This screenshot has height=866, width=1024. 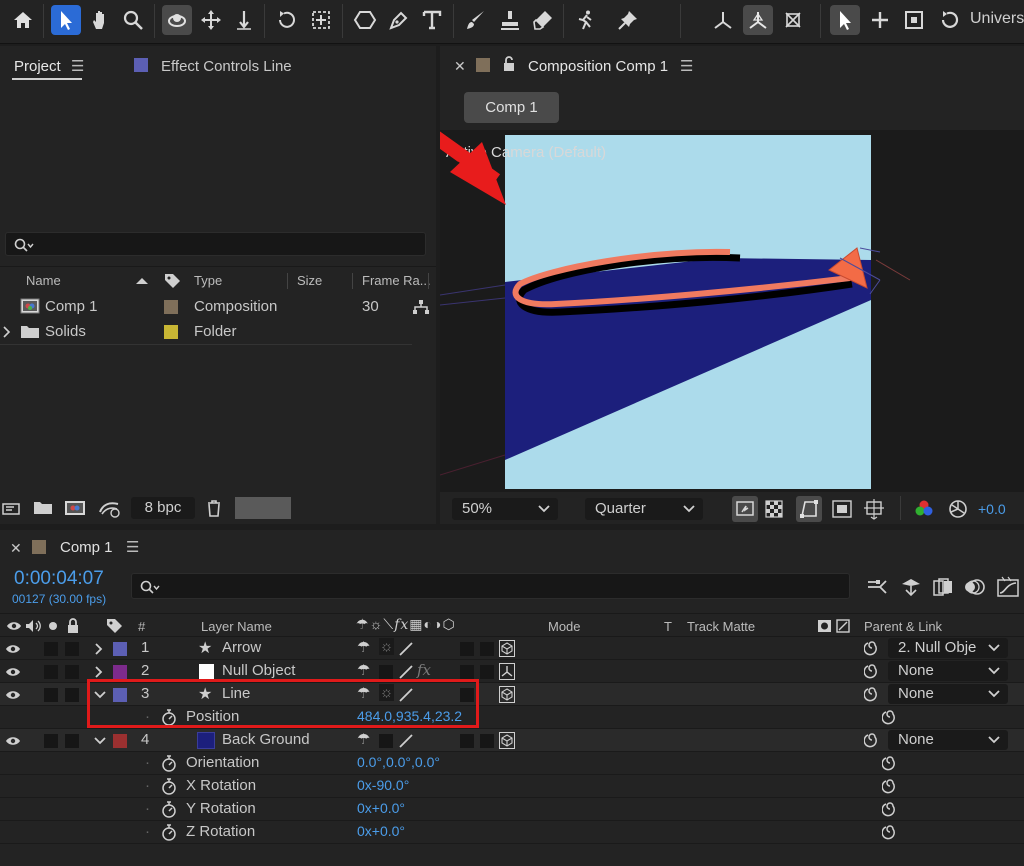 I want to click on frame-blending-icon, so click(x=943, y=587).